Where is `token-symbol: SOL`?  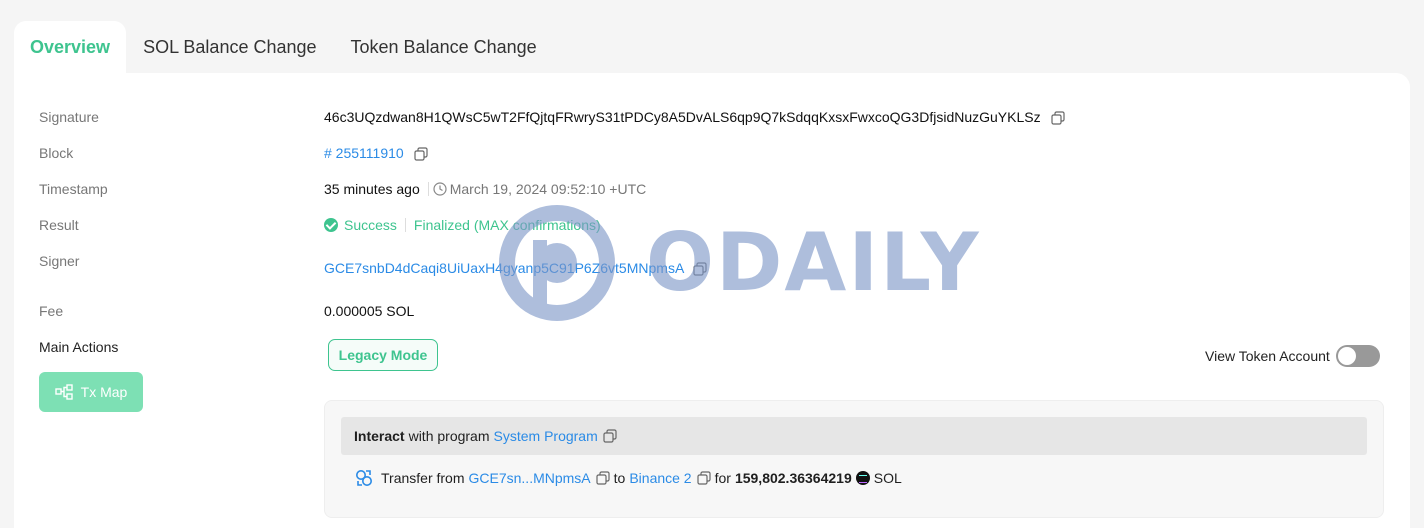
token-symbol: SOL is located at coordinates (887, 478).